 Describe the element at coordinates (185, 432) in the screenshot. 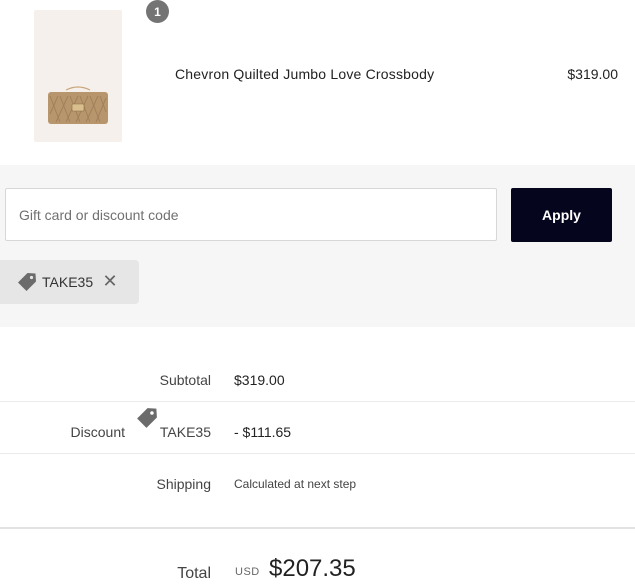

I see `discount-code: TAKE35` at that location.